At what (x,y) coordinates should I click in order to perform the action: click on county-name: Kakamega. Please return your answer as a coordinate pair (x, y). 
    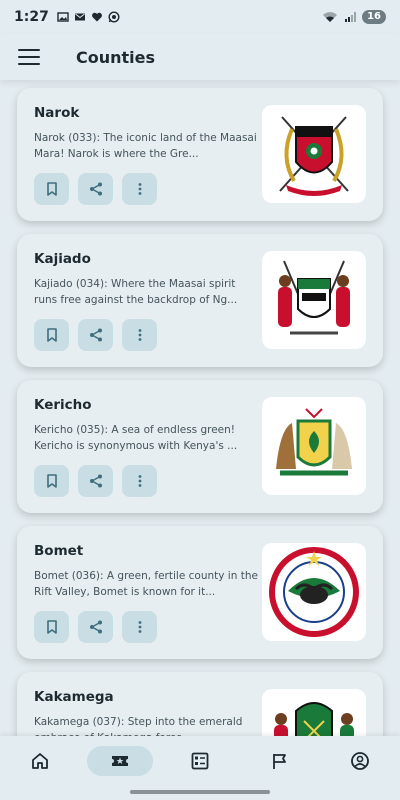
    Looking at the image, I should click on (74, 697).